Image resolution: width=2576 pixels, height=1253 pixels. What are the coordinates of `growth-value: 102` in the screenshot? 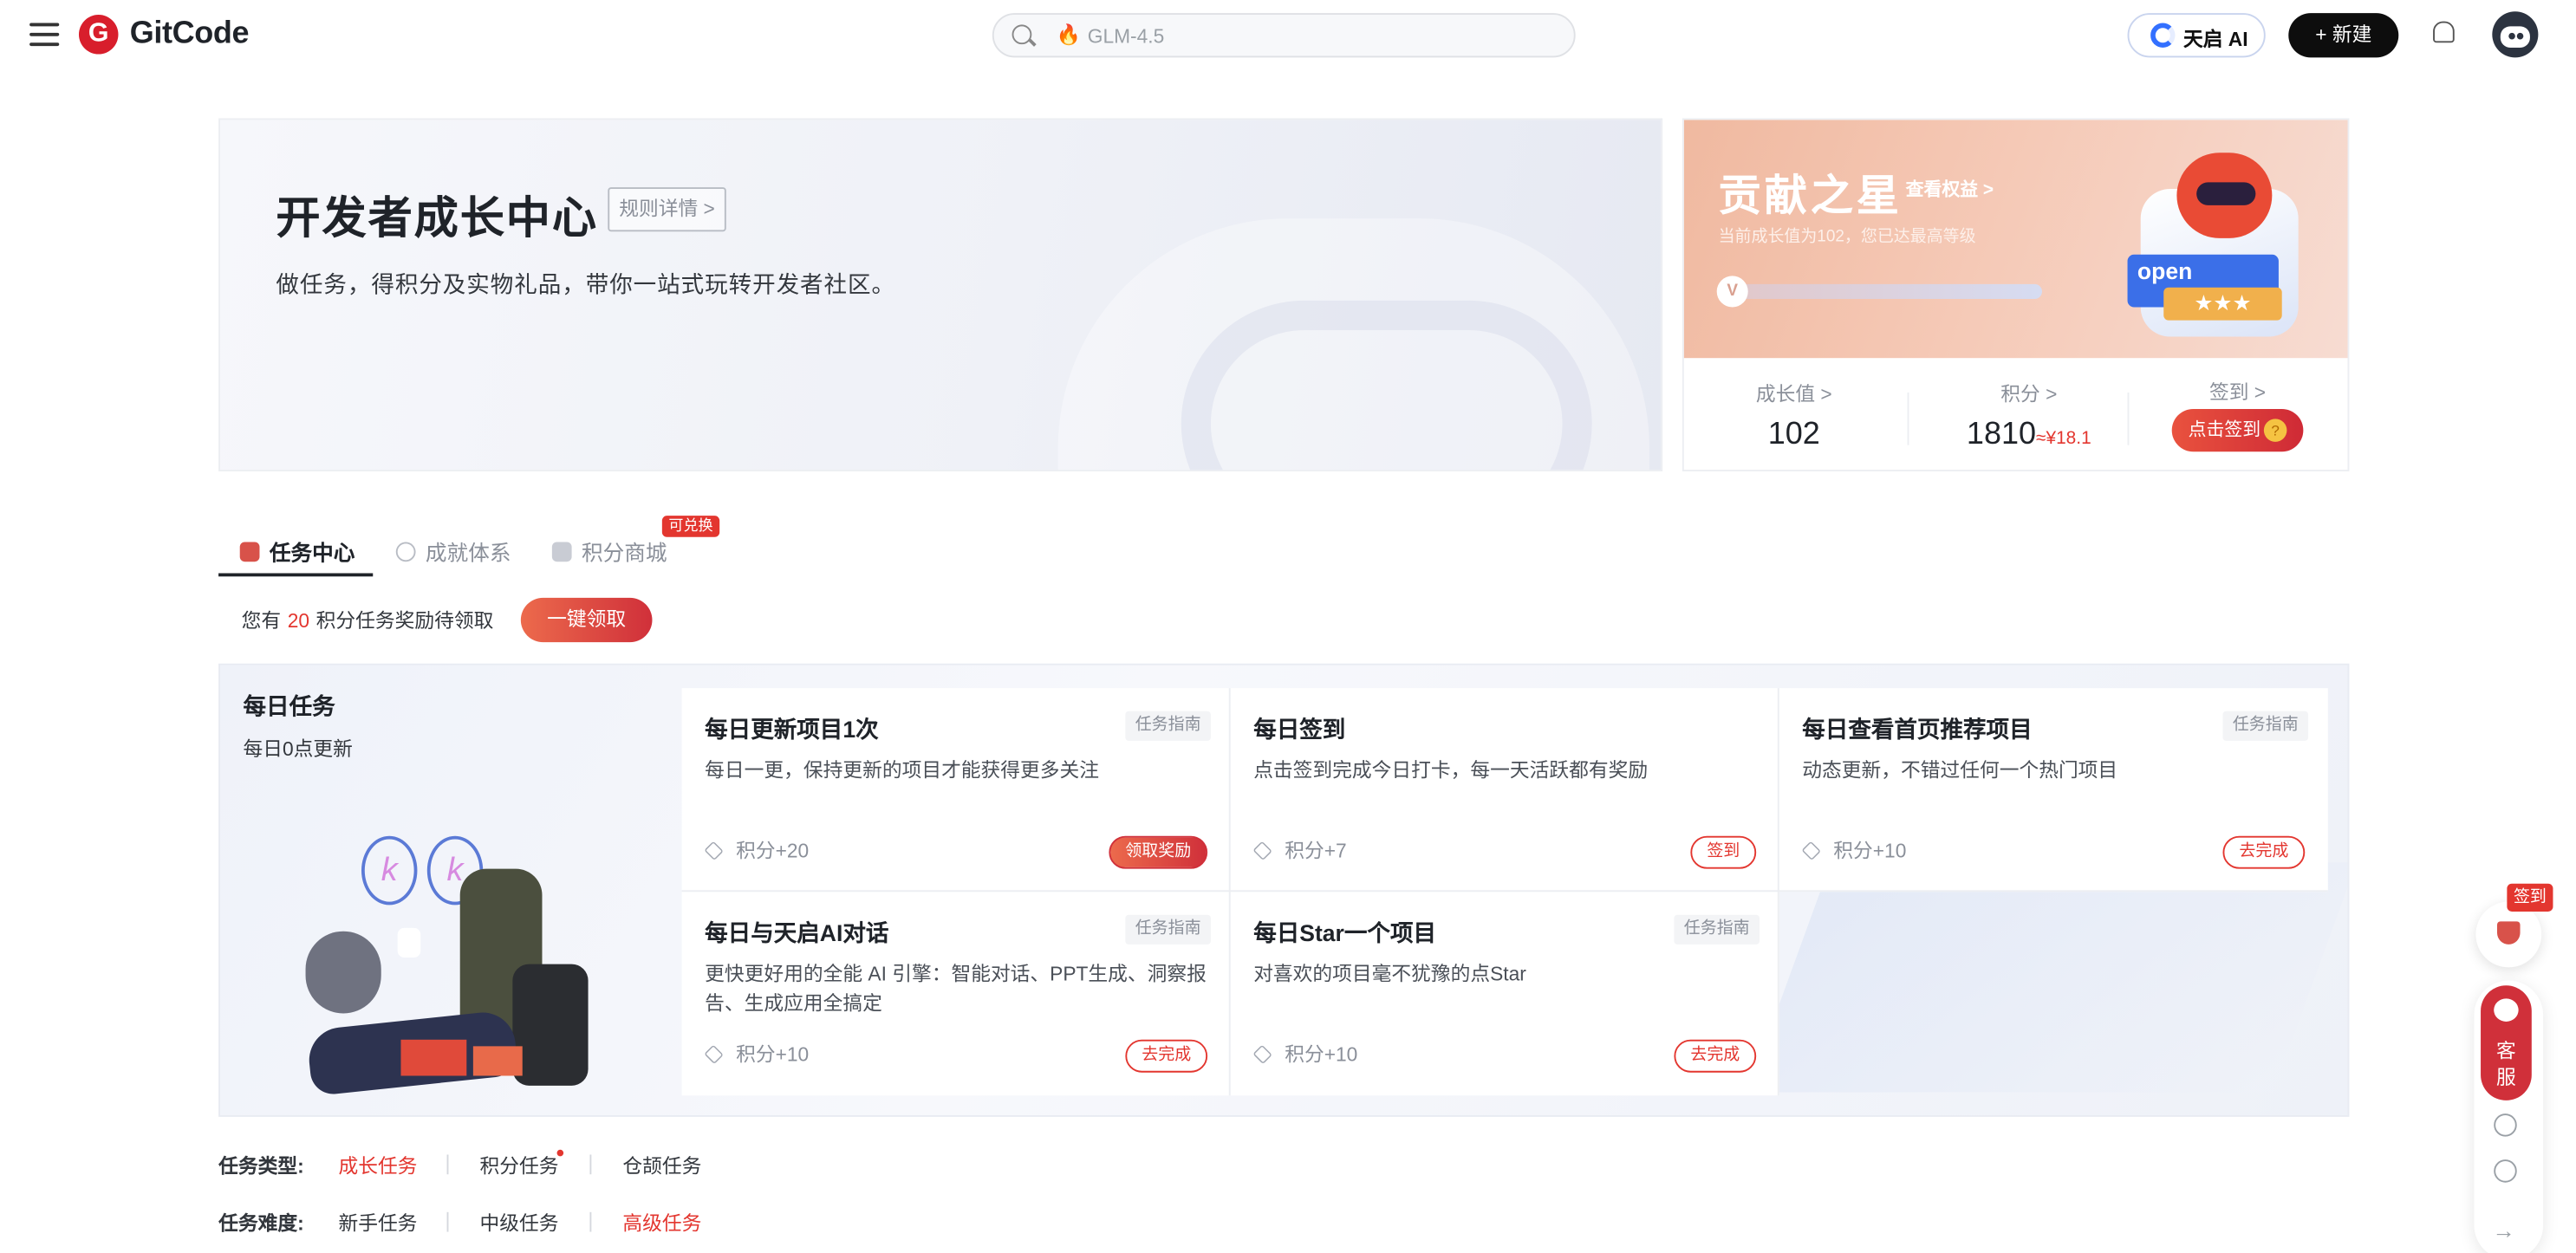 It's located at (1793, 435).